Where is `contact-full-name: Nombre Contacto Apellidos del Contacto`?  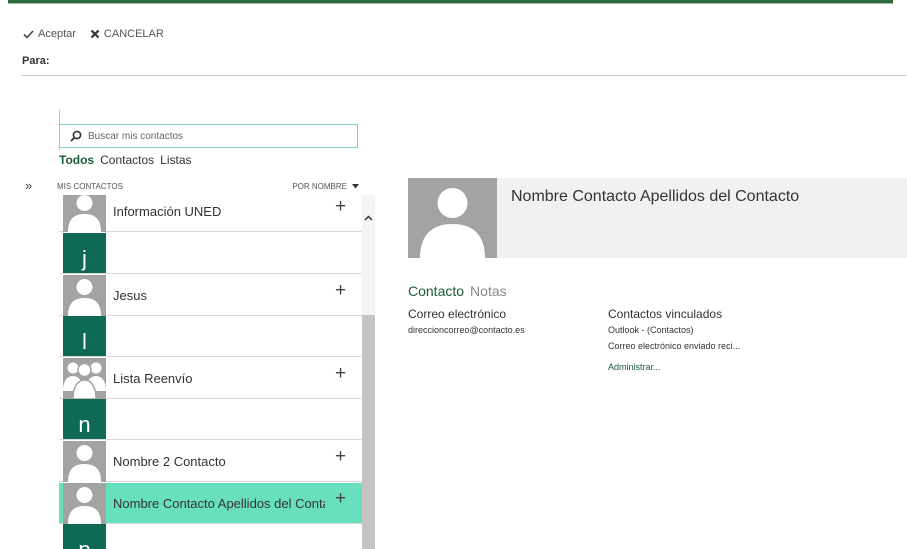
contact-full-name: Nombre Contacto Apellidos del Contacto is located at coordinates (655, 196).